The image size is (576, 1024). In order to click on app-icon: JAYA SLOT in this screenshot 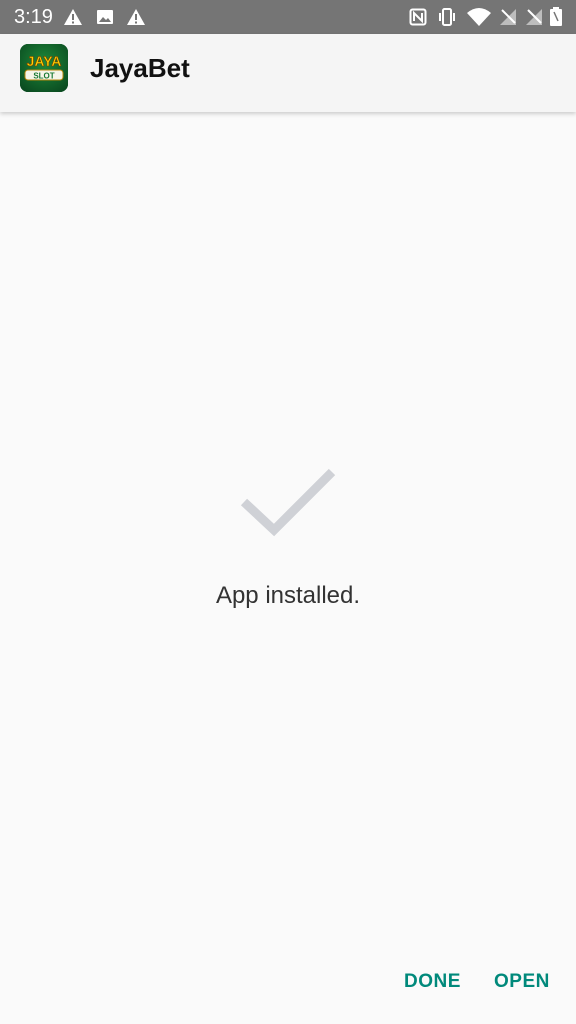, I will do `click(44, 68)`.